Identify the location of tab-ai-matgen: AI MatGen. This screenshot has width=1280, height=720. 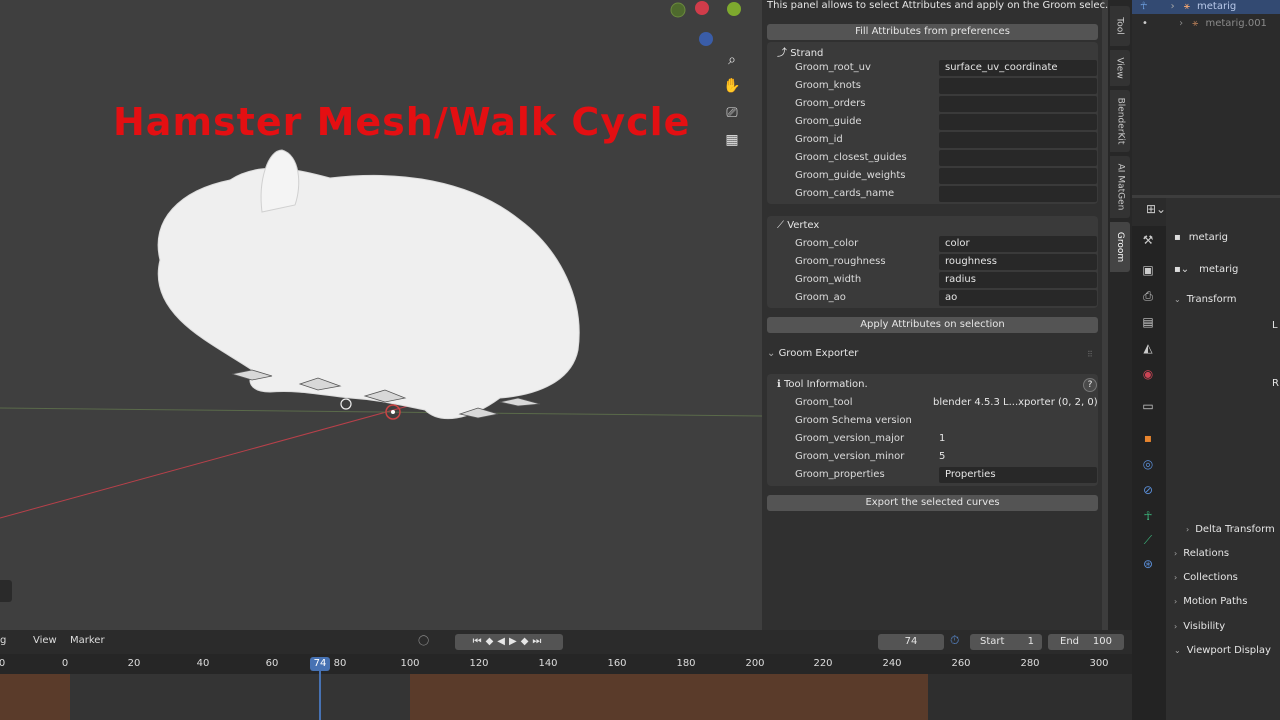
(1120, 187).